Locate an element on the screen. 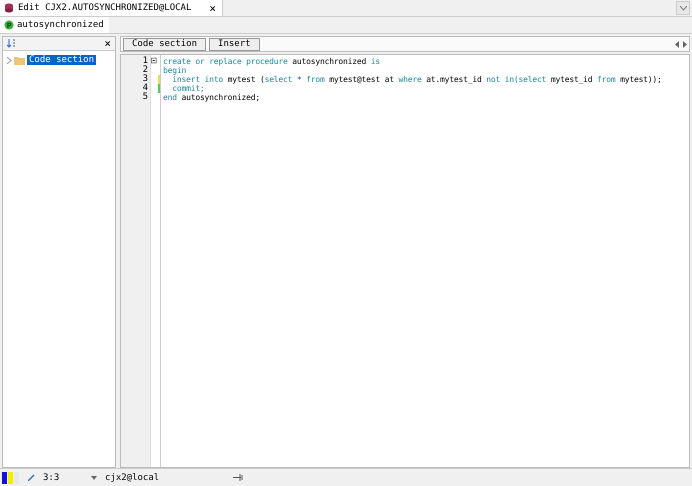 The image size is (692, 486). database-icon is located at coordinates (9, 8).